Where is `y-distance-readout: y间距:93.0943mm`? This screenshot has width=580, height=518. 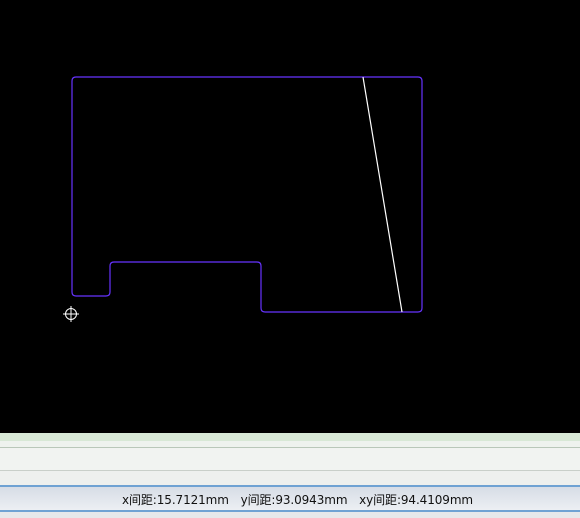 y-distance-readout: y间距:93.0943mm is located at coordinates (294, 500).